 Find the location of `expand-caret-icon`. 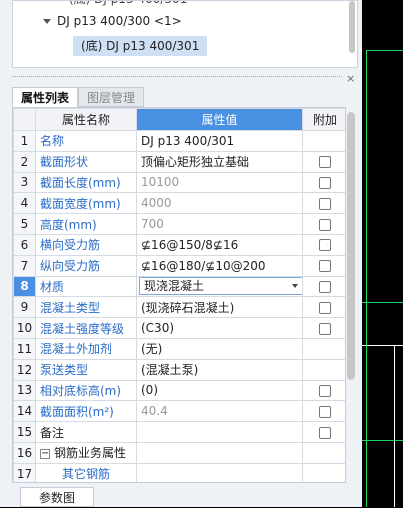

expand-caret-icon is located at coordinates (47, 21).